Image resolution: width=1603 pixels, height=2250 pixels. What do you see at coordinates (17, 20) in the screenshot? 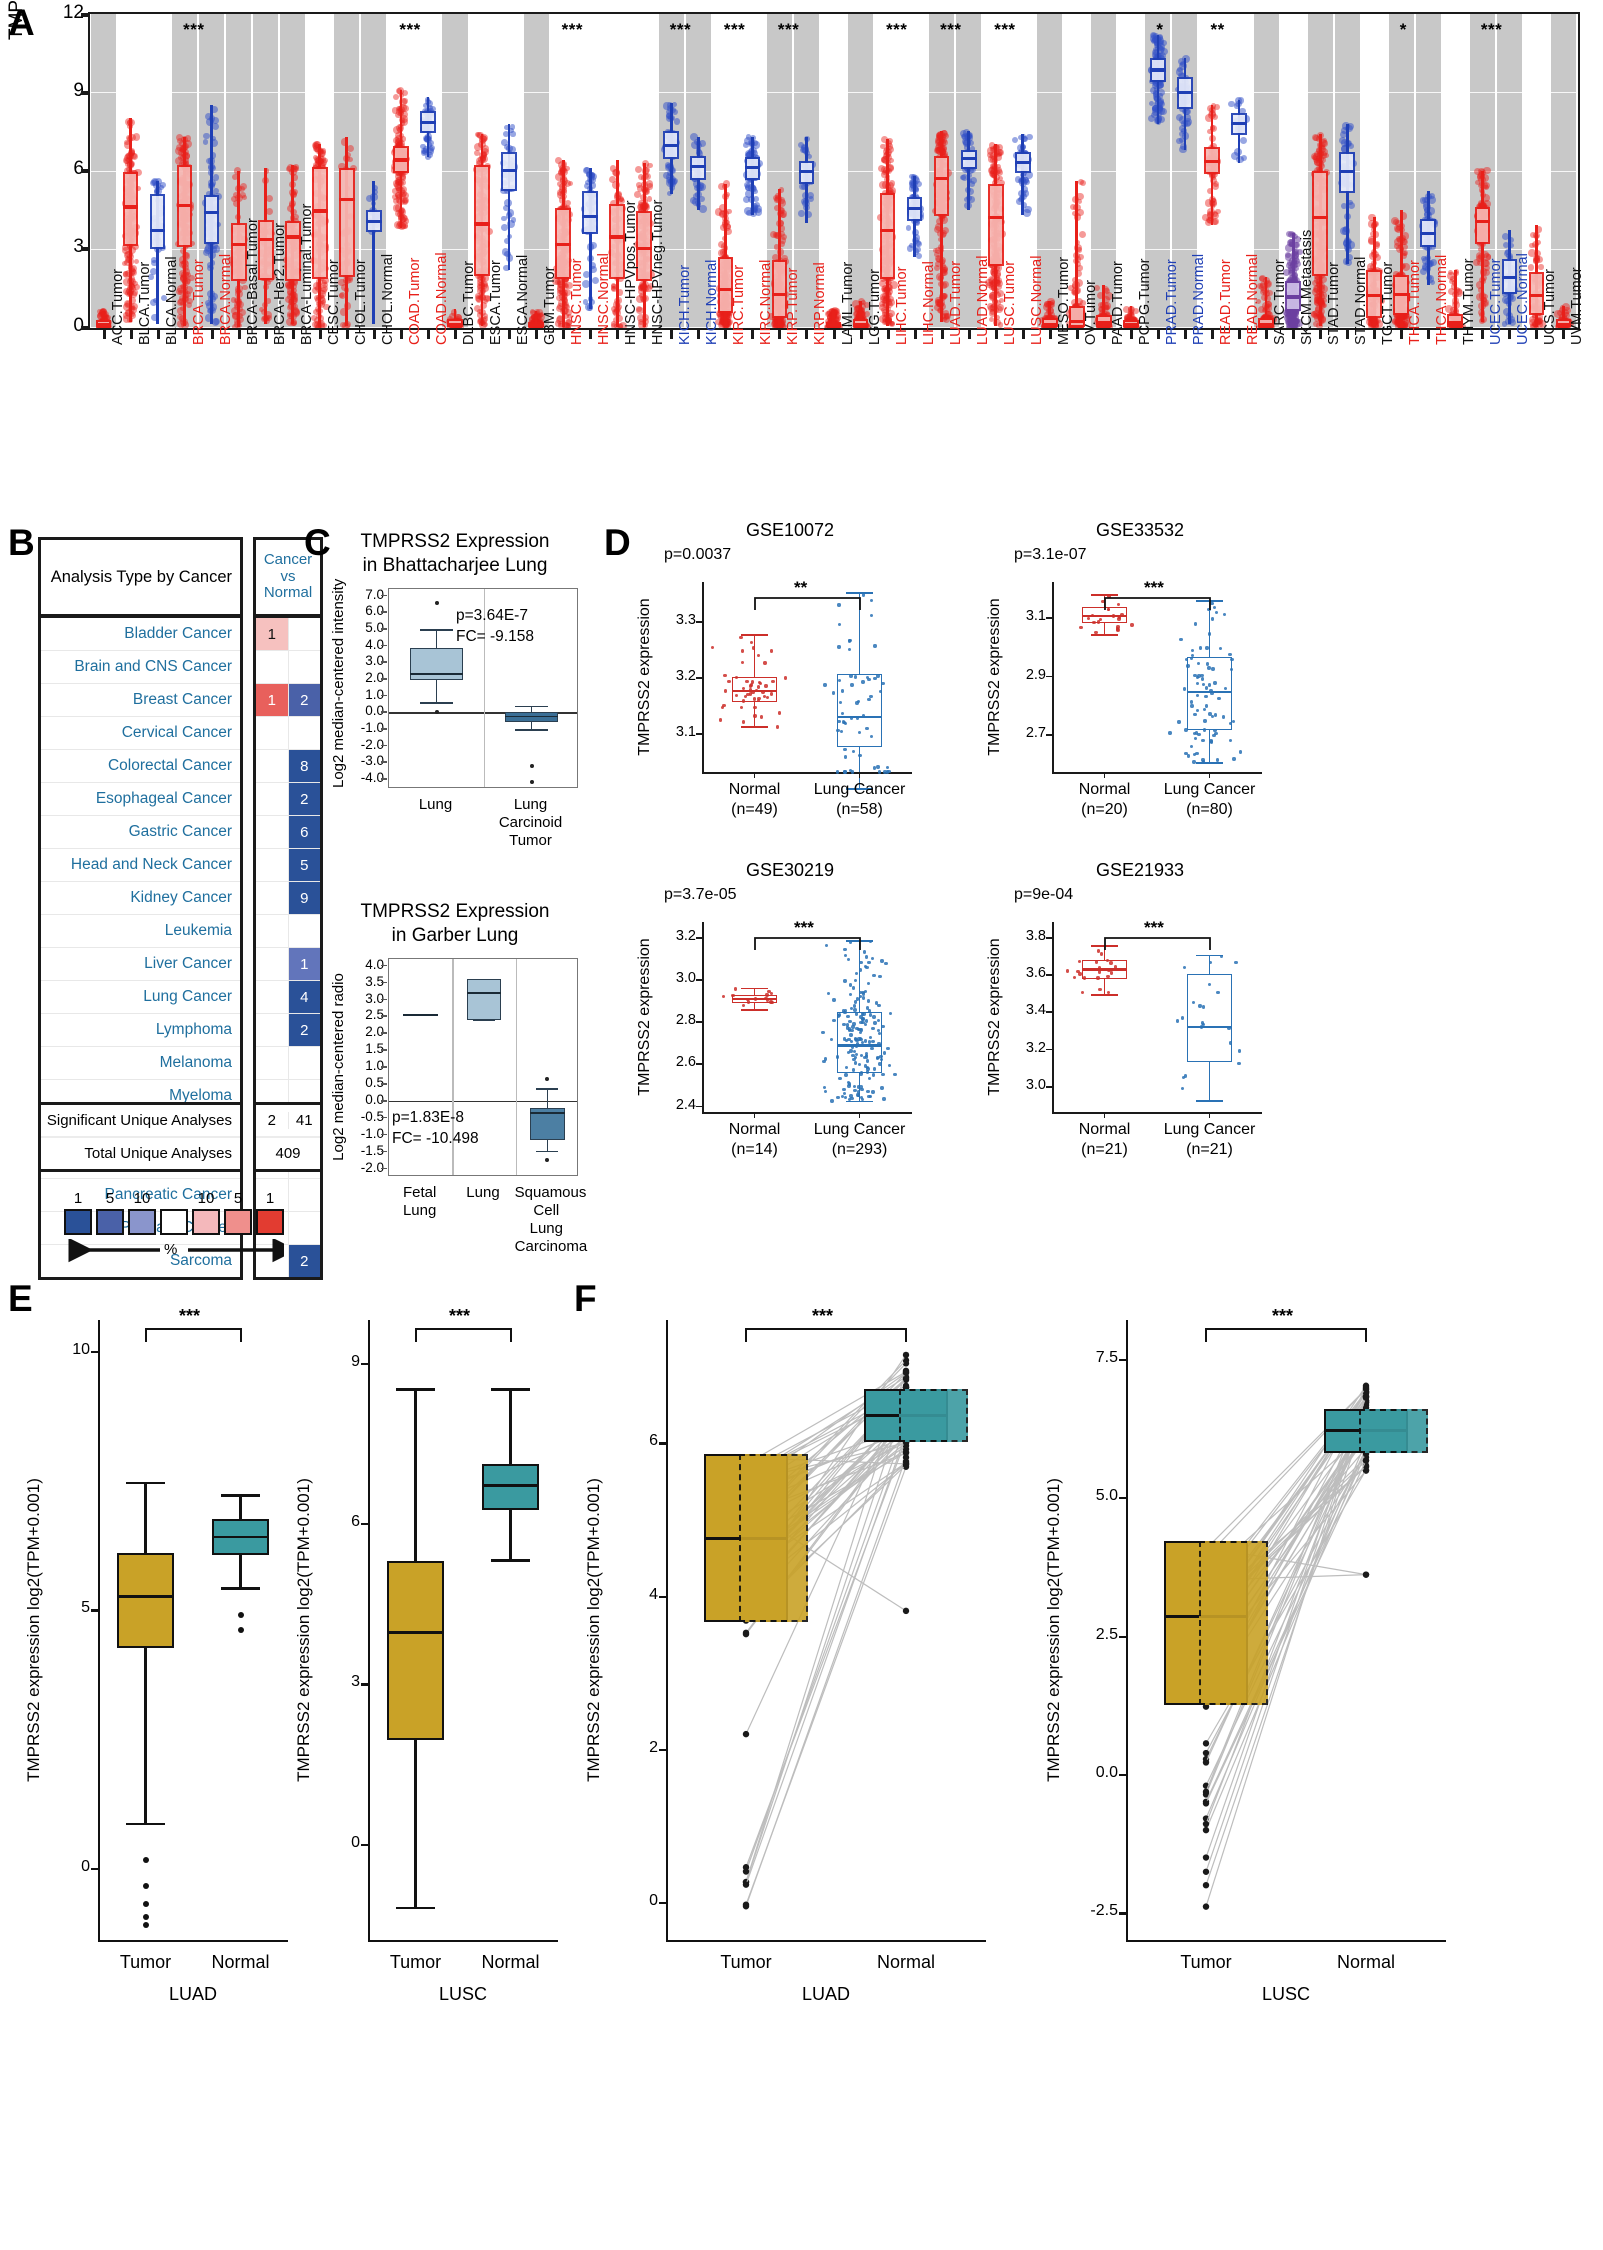
I see `panel-a-y-axis-label: TMPRSS2 Expression Level (log2 TPM)` at bounding box center [17, 20].